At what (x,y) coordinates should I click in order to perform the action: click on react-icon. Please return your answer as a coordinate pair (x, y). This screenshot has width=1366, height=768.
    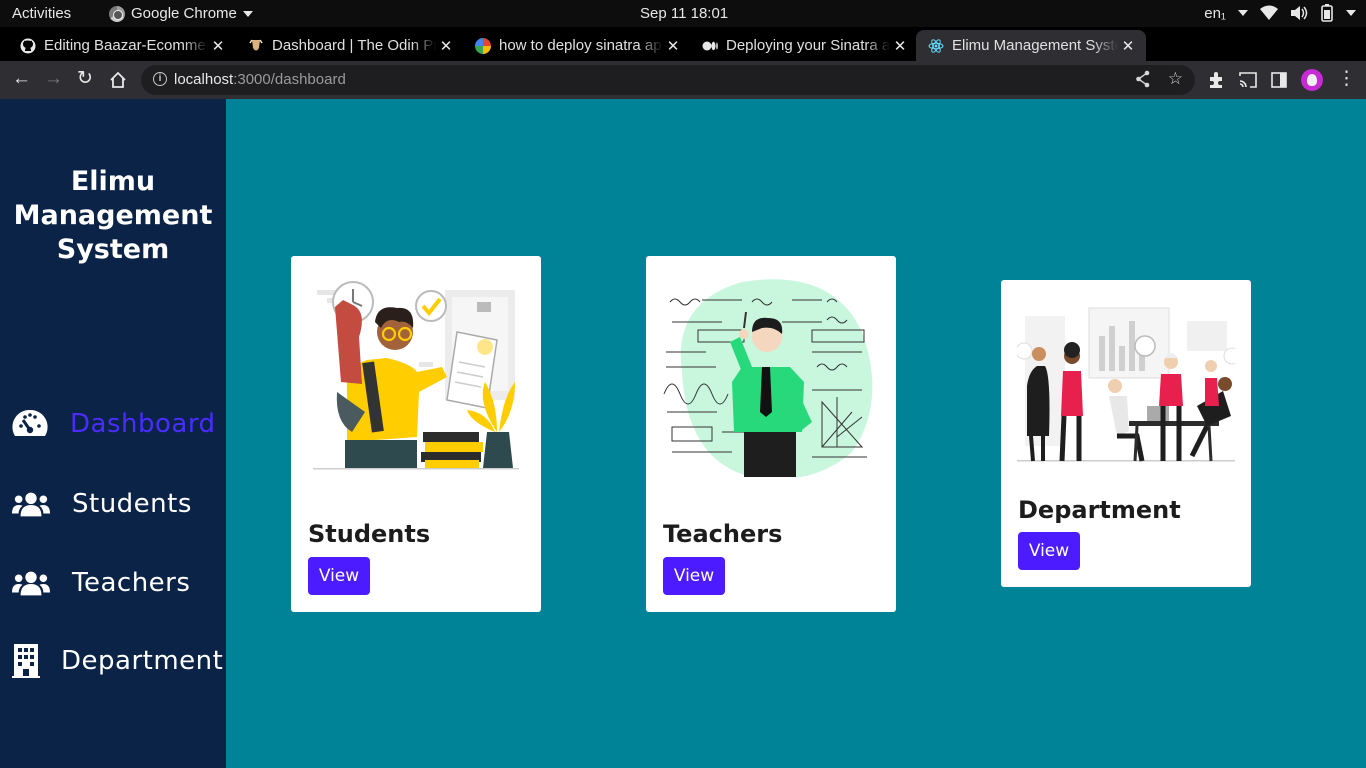
    Looking at the image, I should click on (936, 45).